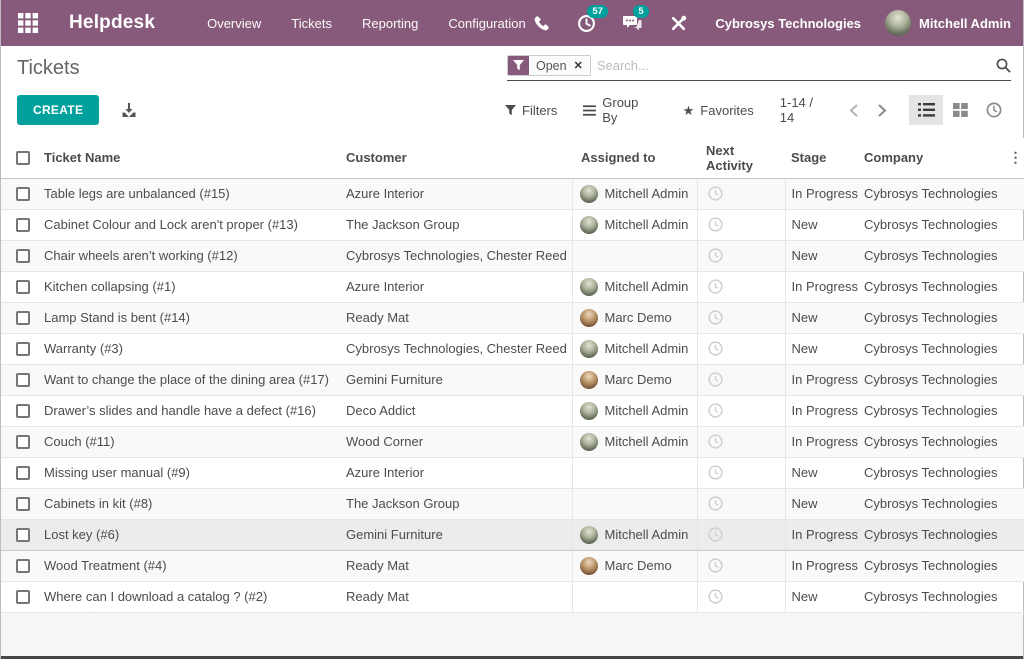 This screenshot has height=659, width=1024. I want to click on customer-cell: Cybrosys Technologies, Chester Reed, so click(457, 256).